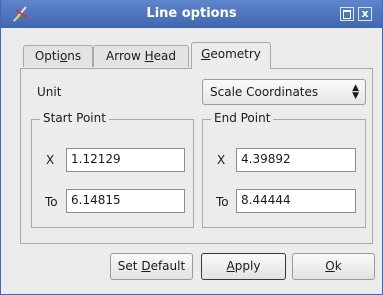  Describe the element at coordinates (221, 160) in the screenshot. I see `end-x-label: X` at that location.